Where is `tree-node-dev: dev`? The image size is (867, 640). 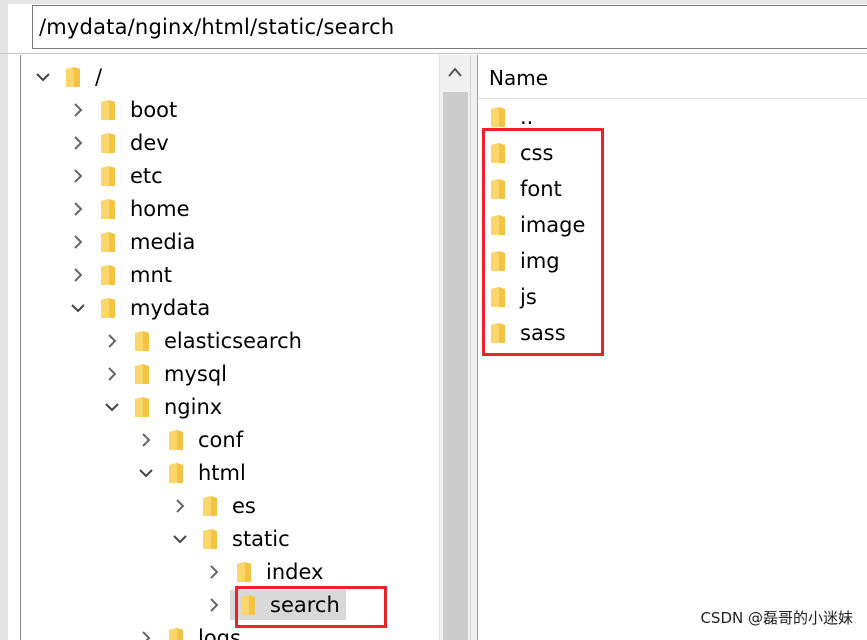 tree-node-dev: dev is located at coordinates (118, 142).